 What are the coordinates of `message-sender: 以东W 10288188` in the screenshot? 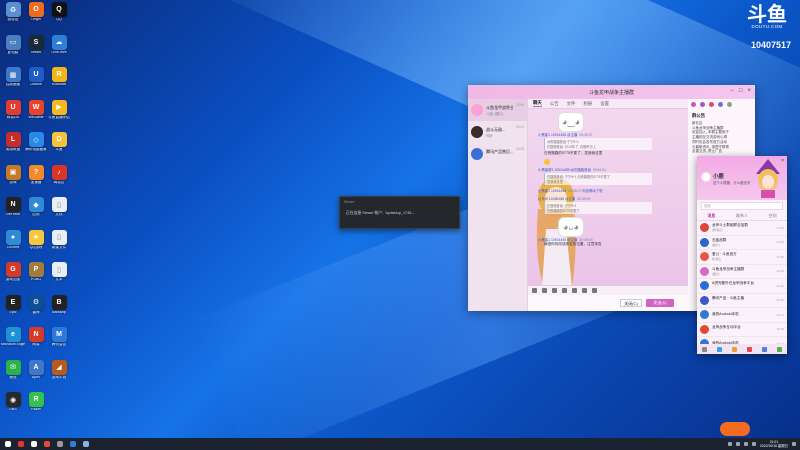 It's located at (551, 199).